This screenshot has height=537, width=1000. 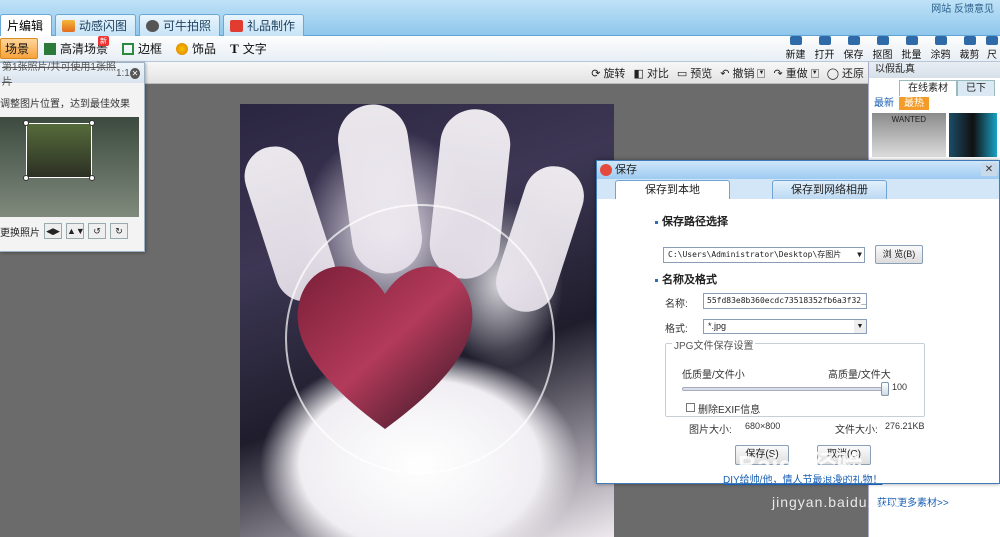 I want to click on cutout-label: 抠图, so click(x=882, y=55).